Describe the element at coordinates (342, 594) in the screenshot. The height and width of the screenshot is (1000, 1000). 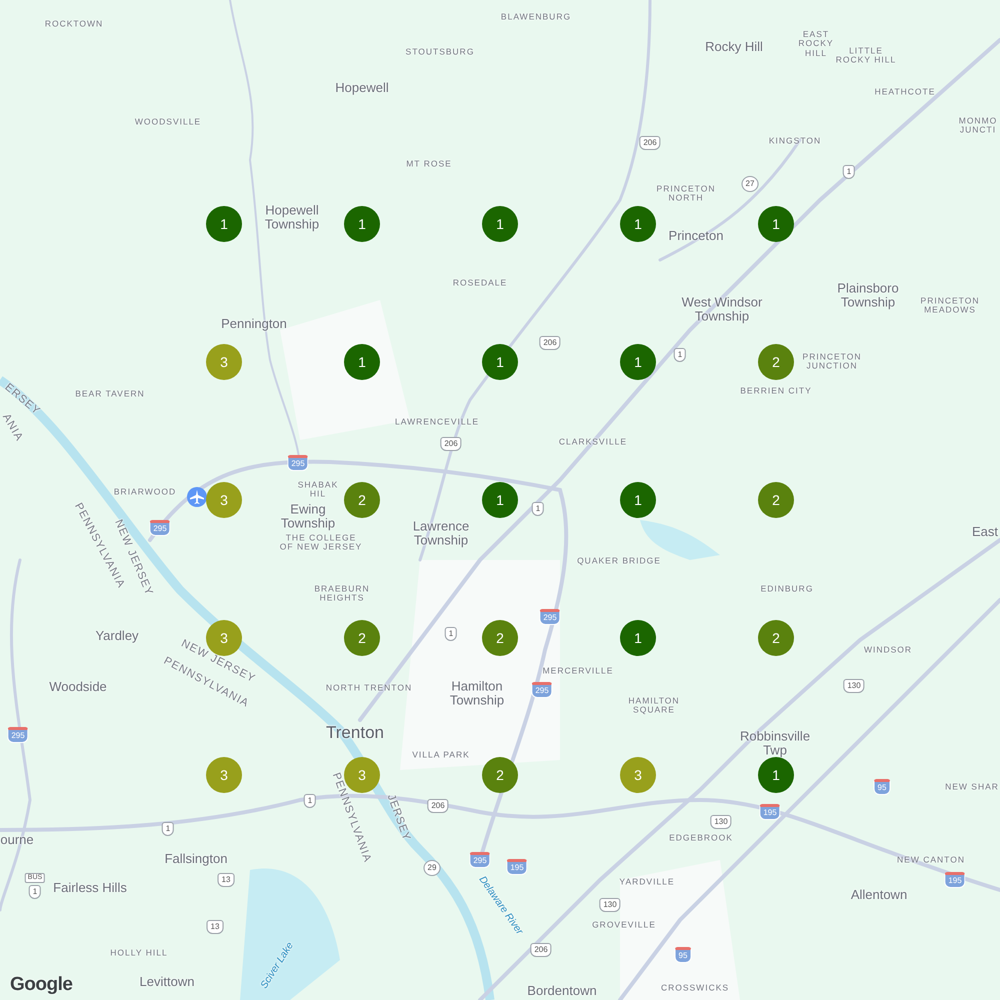
I see `locality-label: BRAEBURN HEIGHTS` at that location.